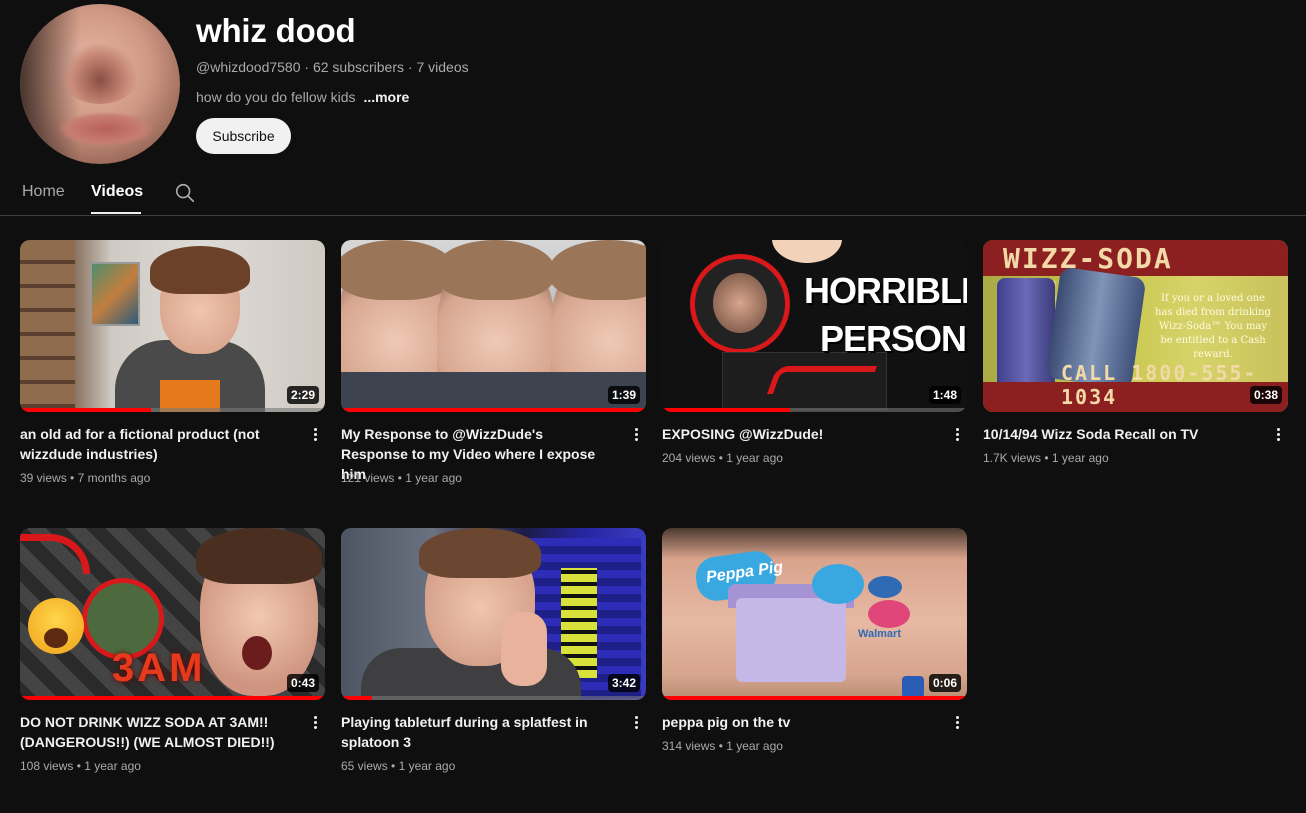 Image resolution: width=1306 pixels, height=813 pixels. Describe the element at coordinates (493, 614) in the screenshot. I see `video-thumbnail: 3:42` at that location.